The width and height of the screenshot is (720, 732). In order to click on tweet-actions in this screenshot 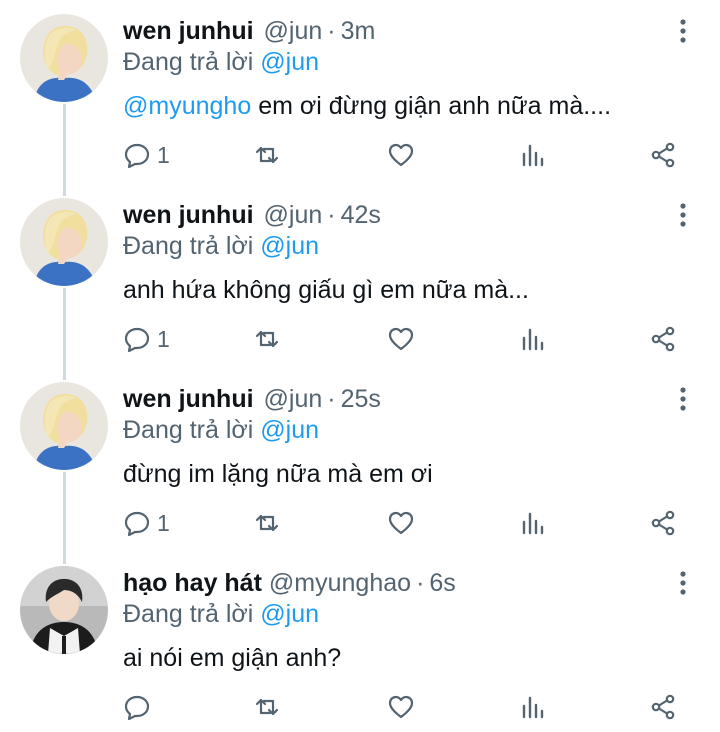, I will do `click(408, 707)`.